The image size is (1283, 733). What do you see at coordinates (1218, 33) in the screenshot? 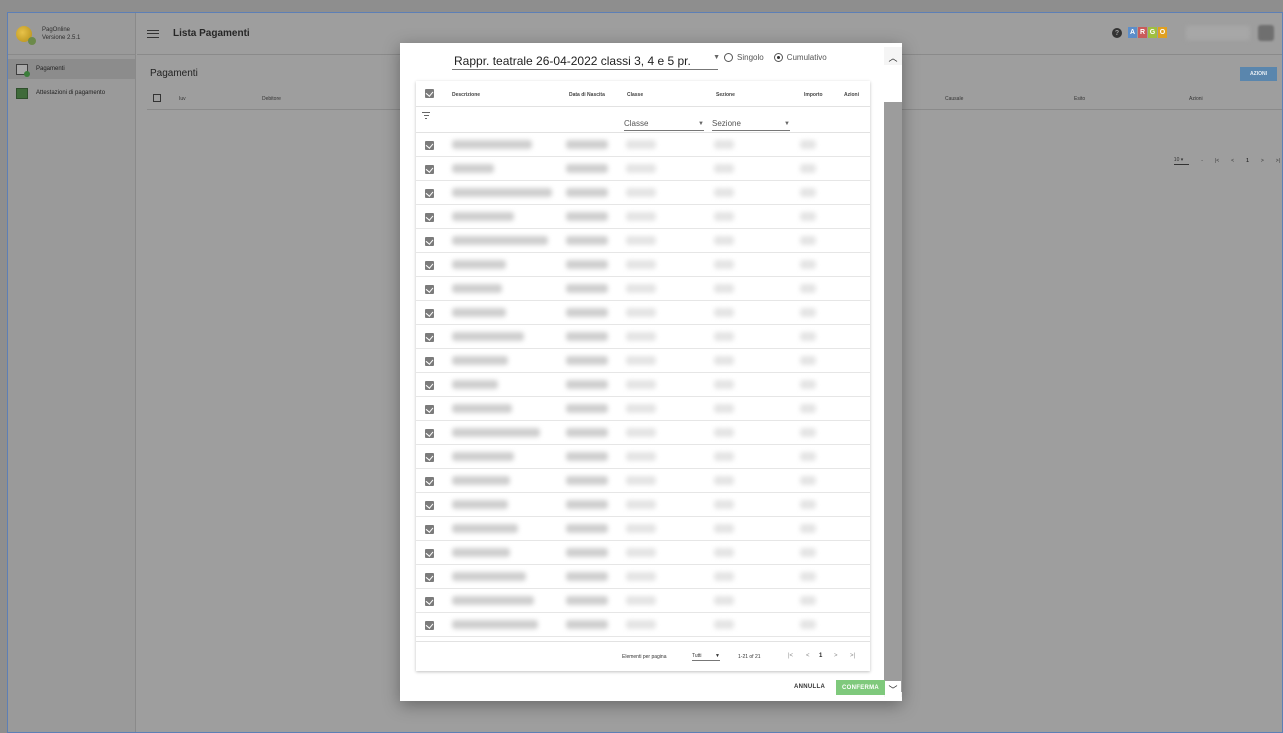
I see `user-name` at bounding box center [1218, 33].